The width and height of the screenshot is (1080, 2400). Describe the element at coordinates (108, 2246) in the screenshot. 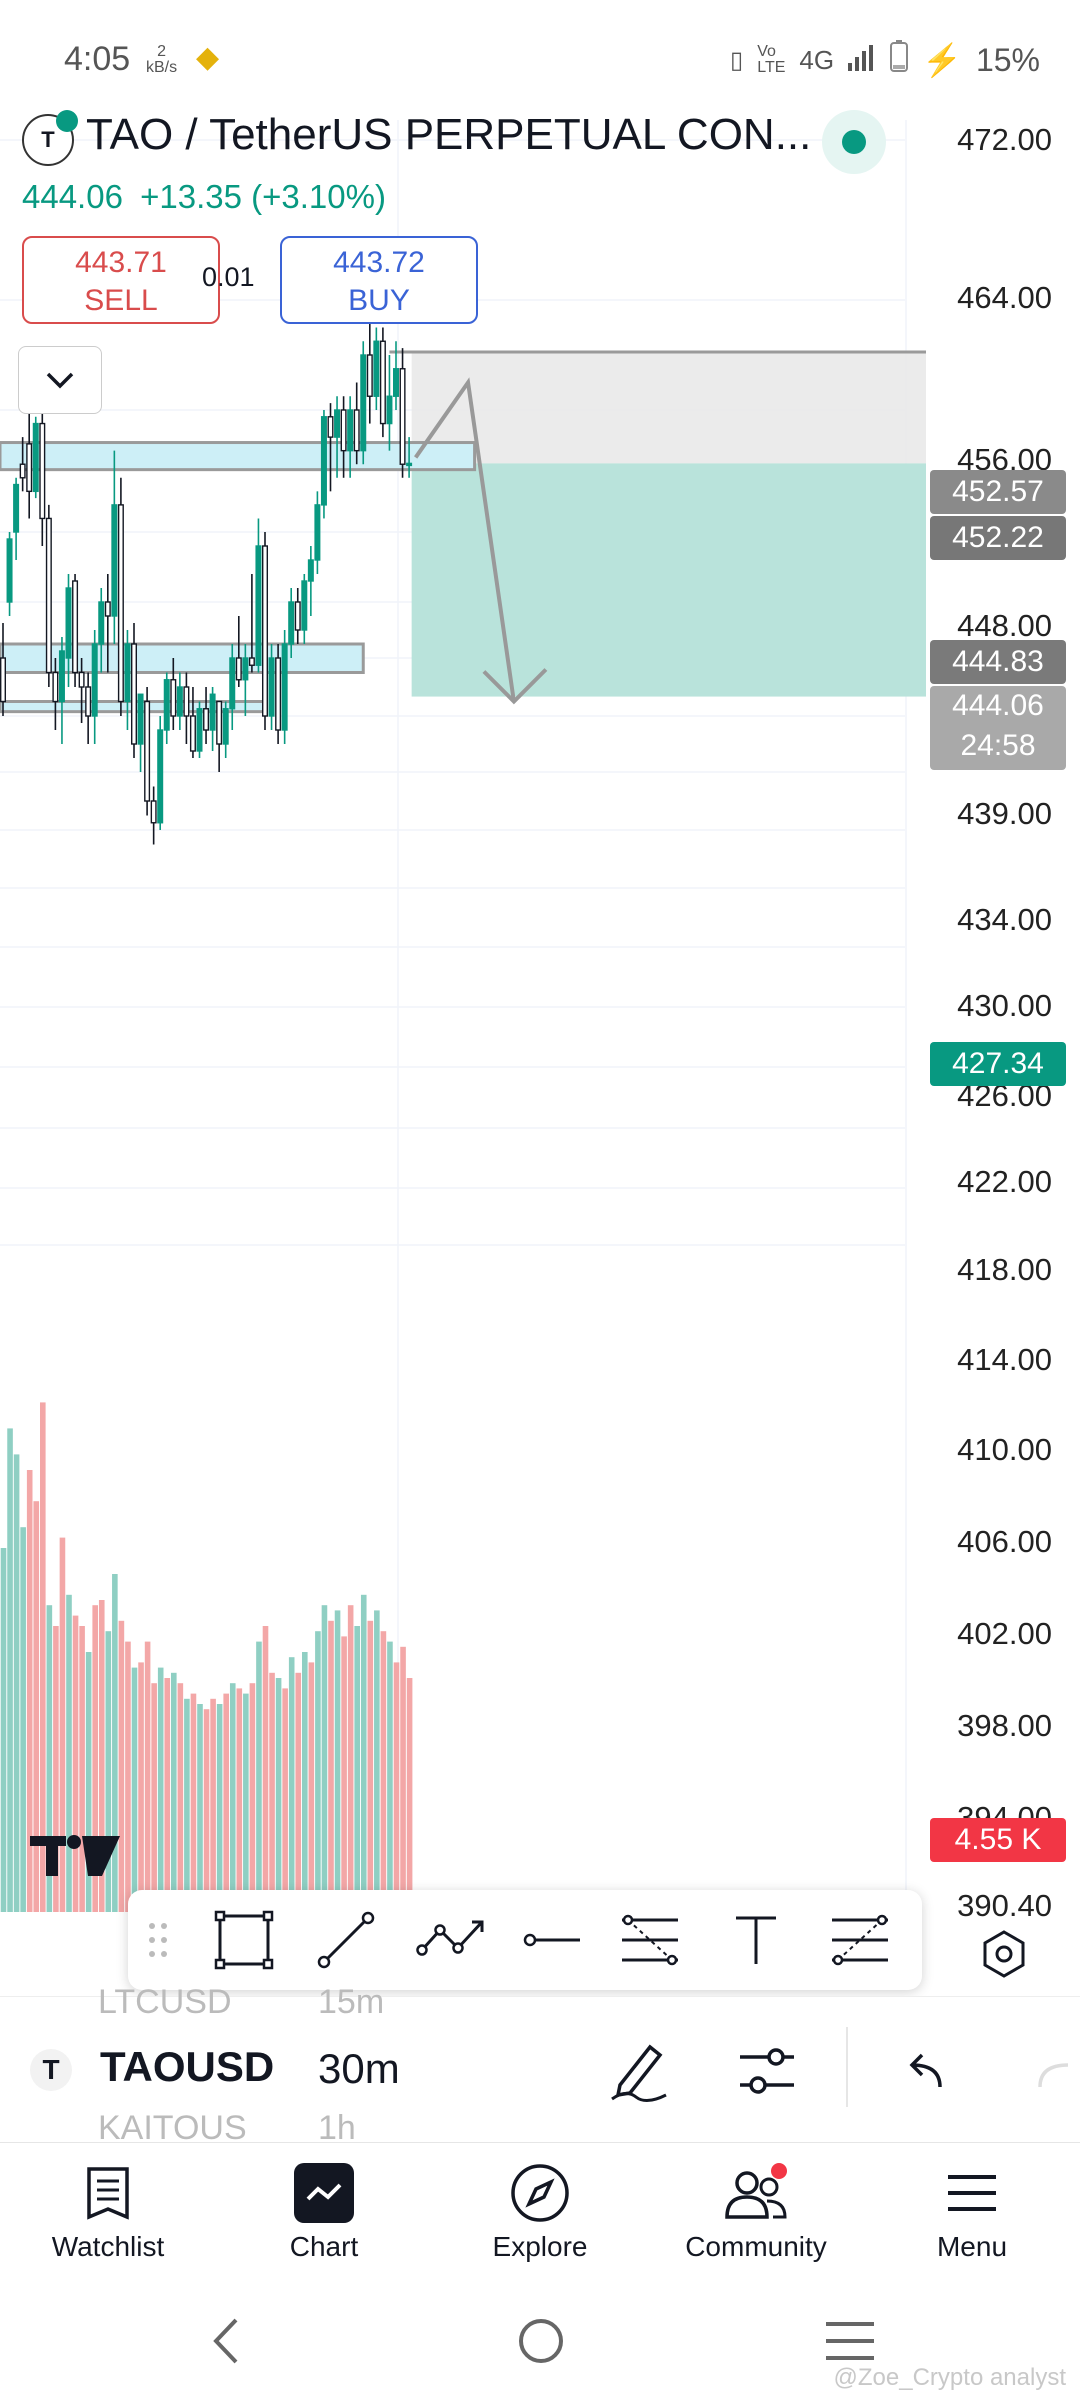

I see `nav-watchlist-label: Watchlist` at that location.